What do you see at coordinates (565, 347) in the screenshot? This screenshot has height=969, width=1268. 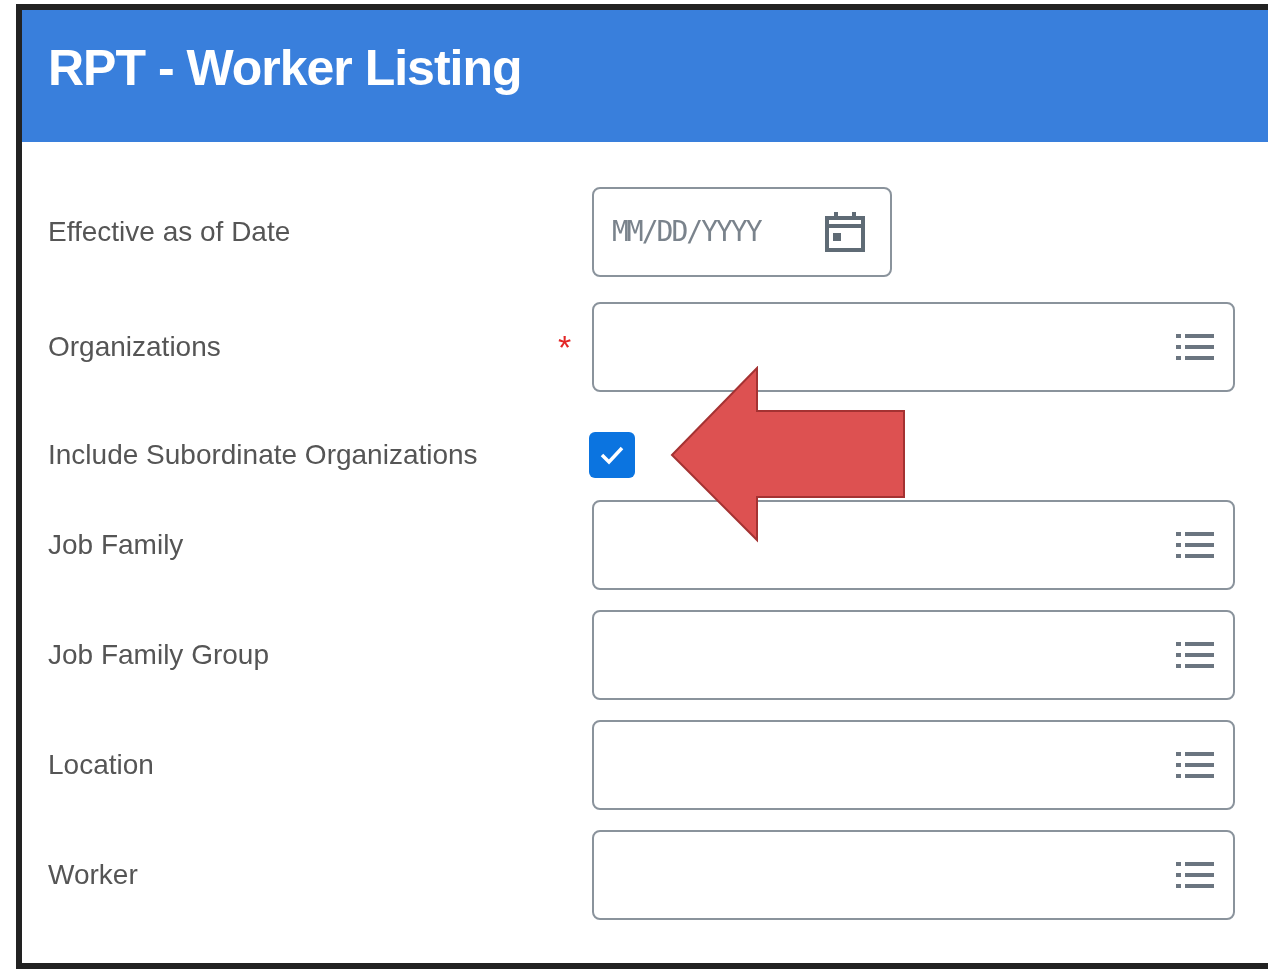 I see `required-mark: *` at bounding box center [565, 347].